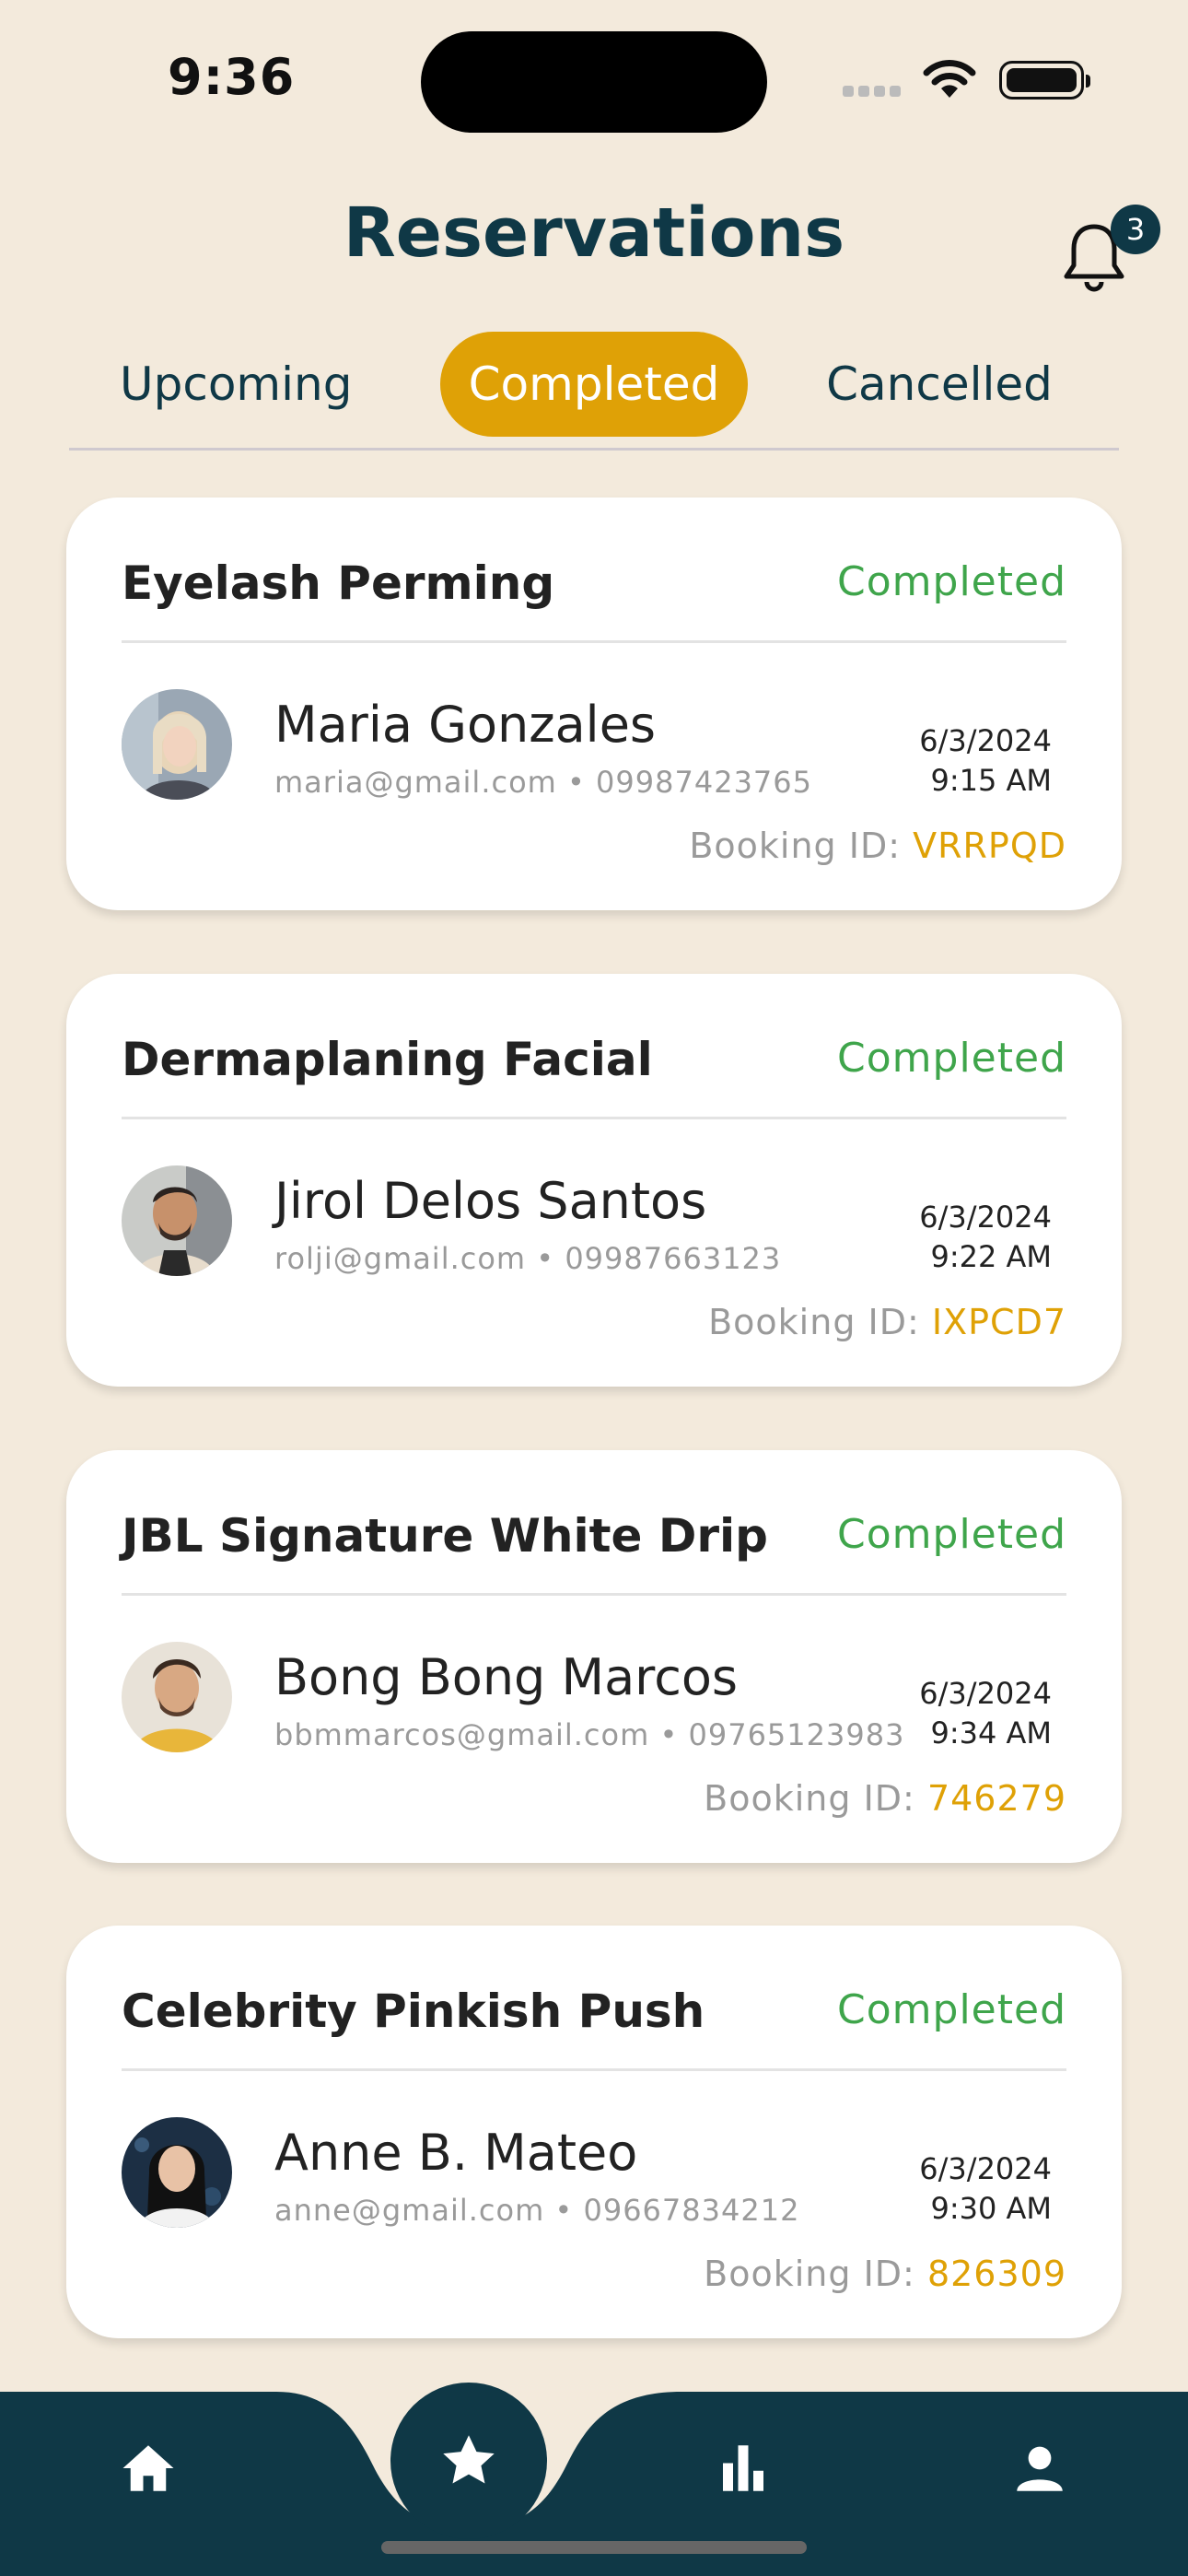  I want to click on booking-id: Booking ID: 746279, so click(885, 1798).